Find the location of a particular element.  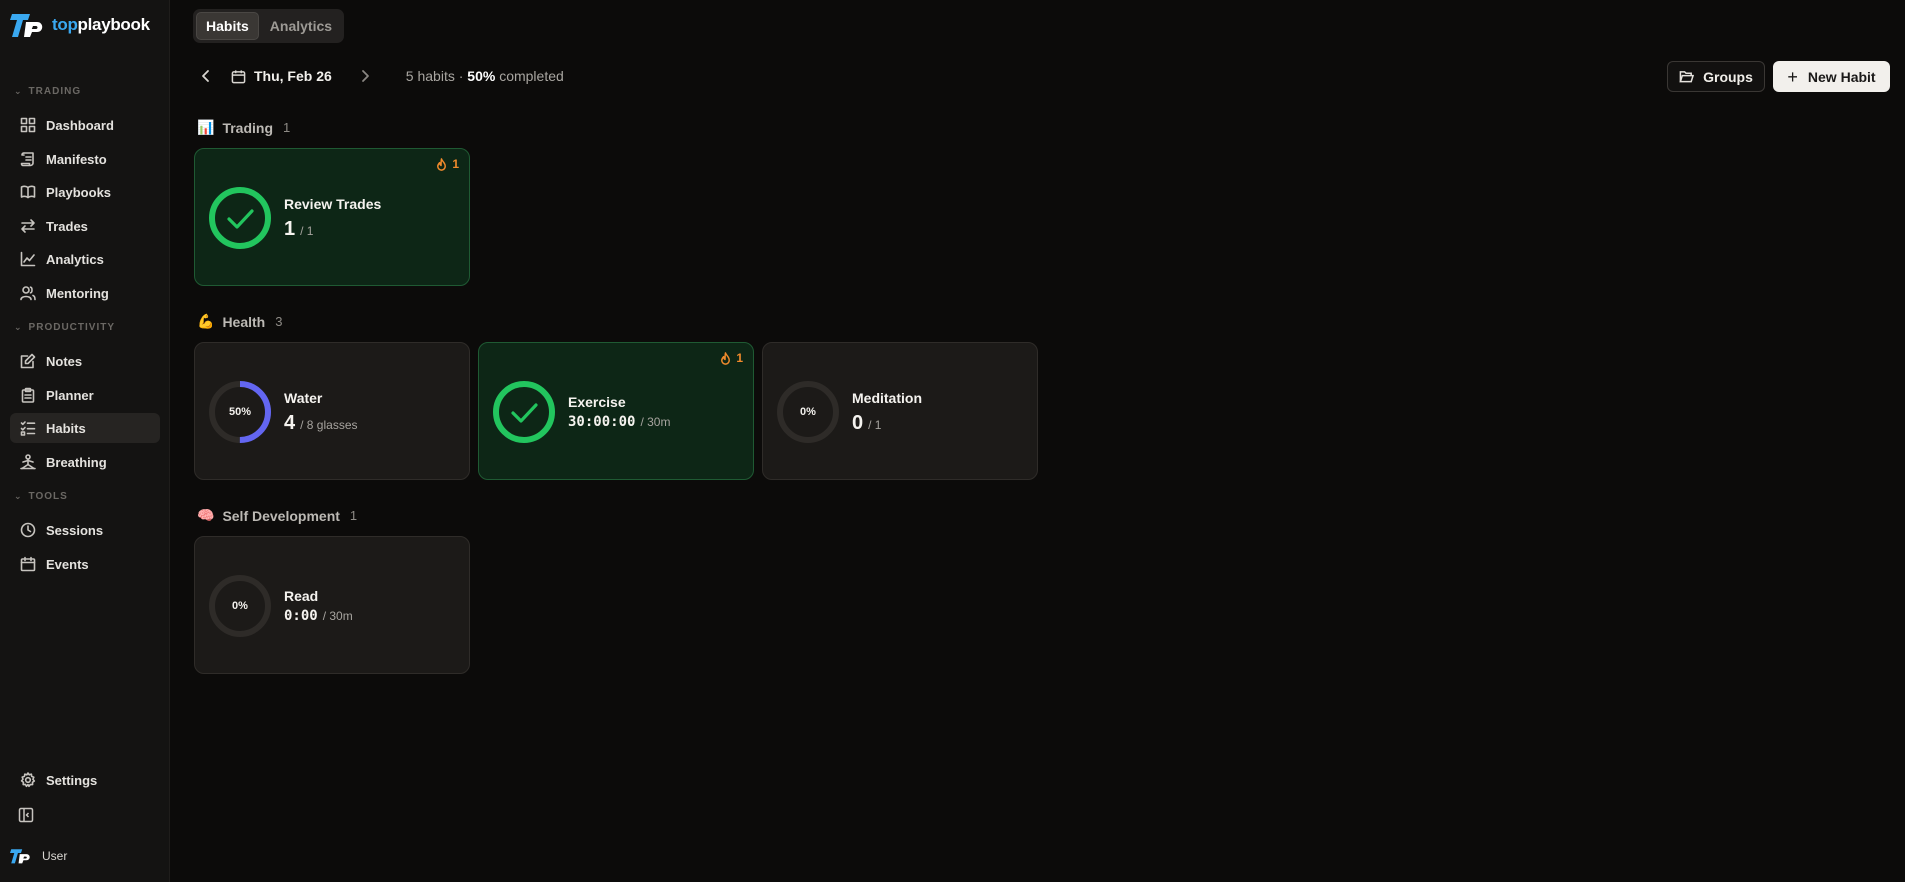

habit-card-meditation: 0% Meditation 0 / 1 is located at coordinates (900, 411).